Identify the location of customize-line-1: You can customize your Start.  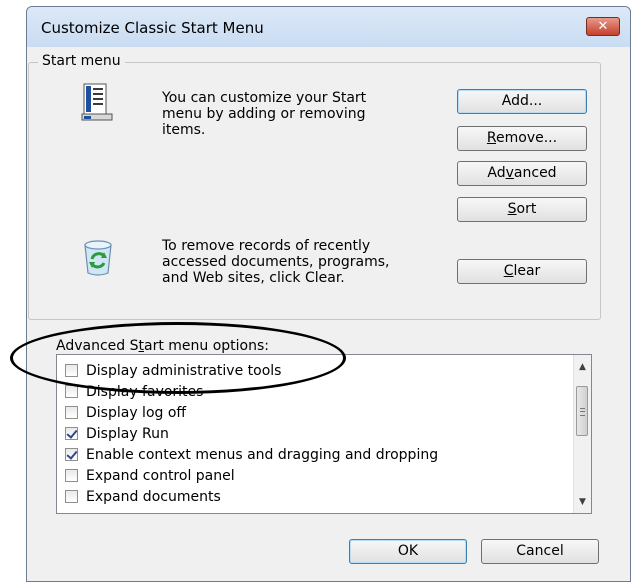
(264, 98).